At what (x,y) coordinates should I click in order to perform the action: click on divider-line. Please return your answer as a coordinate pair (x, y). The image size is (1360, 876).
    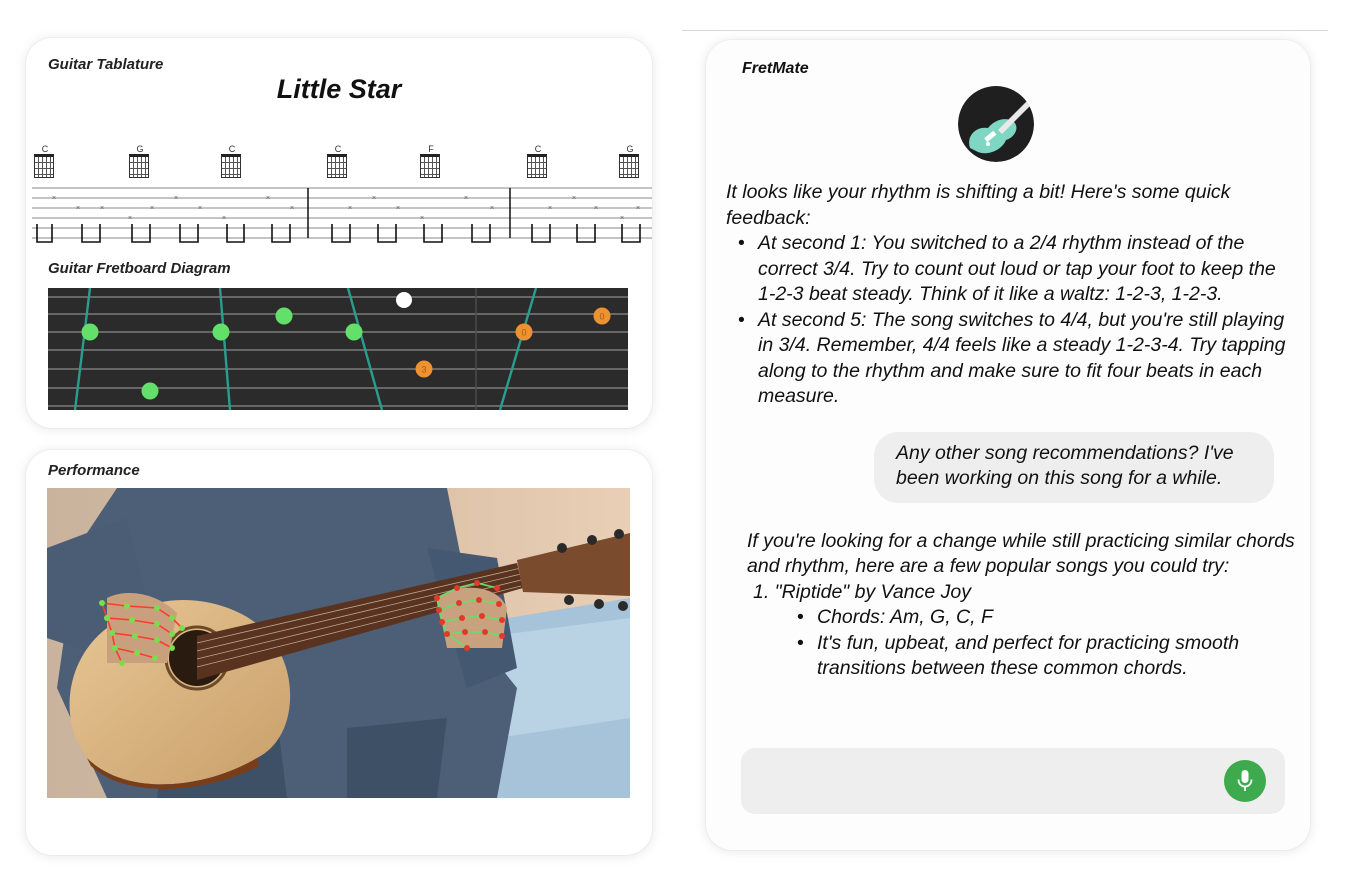
    Looking at the image, I should click on (1005, 30).